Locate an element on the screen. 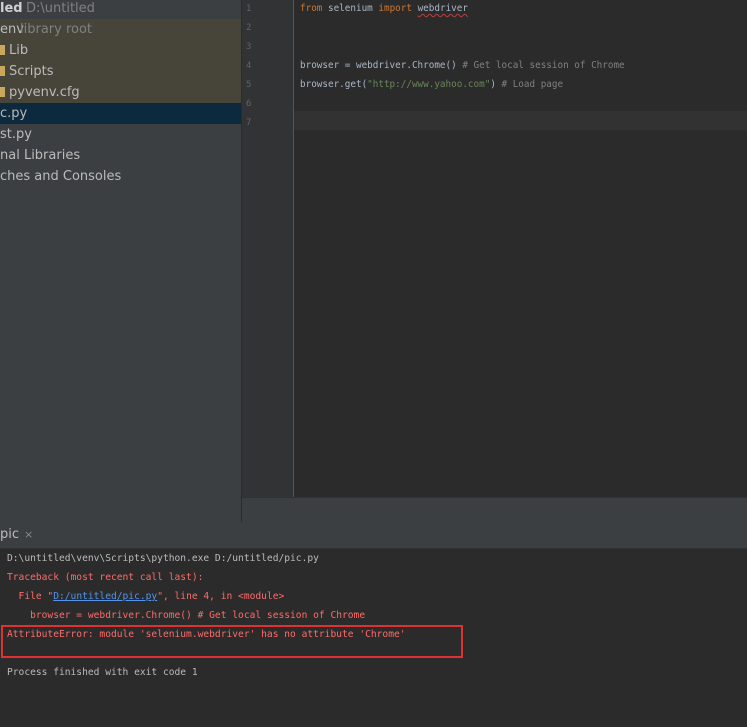  line-number: 1 is located at coordinates (249, 9).